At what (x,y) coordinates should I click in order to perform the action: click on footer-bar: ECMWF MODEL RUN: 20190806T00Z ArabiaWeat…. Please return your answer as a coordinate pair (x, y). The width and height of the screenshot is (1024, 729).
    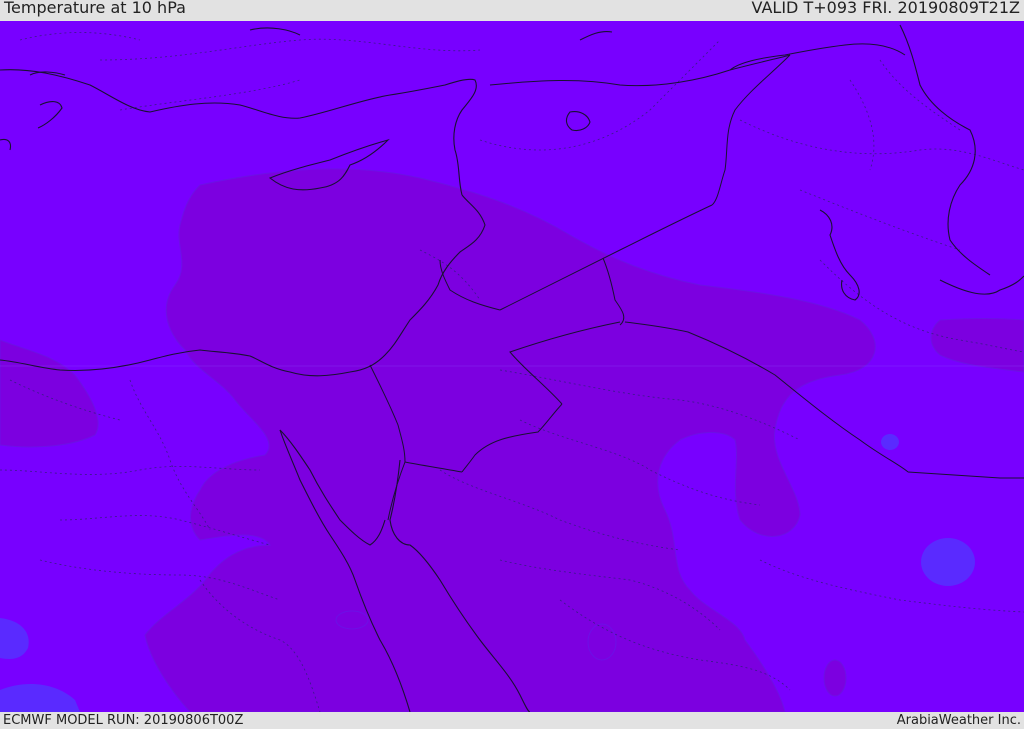
    Looking at the image, I should click on (512, 720).